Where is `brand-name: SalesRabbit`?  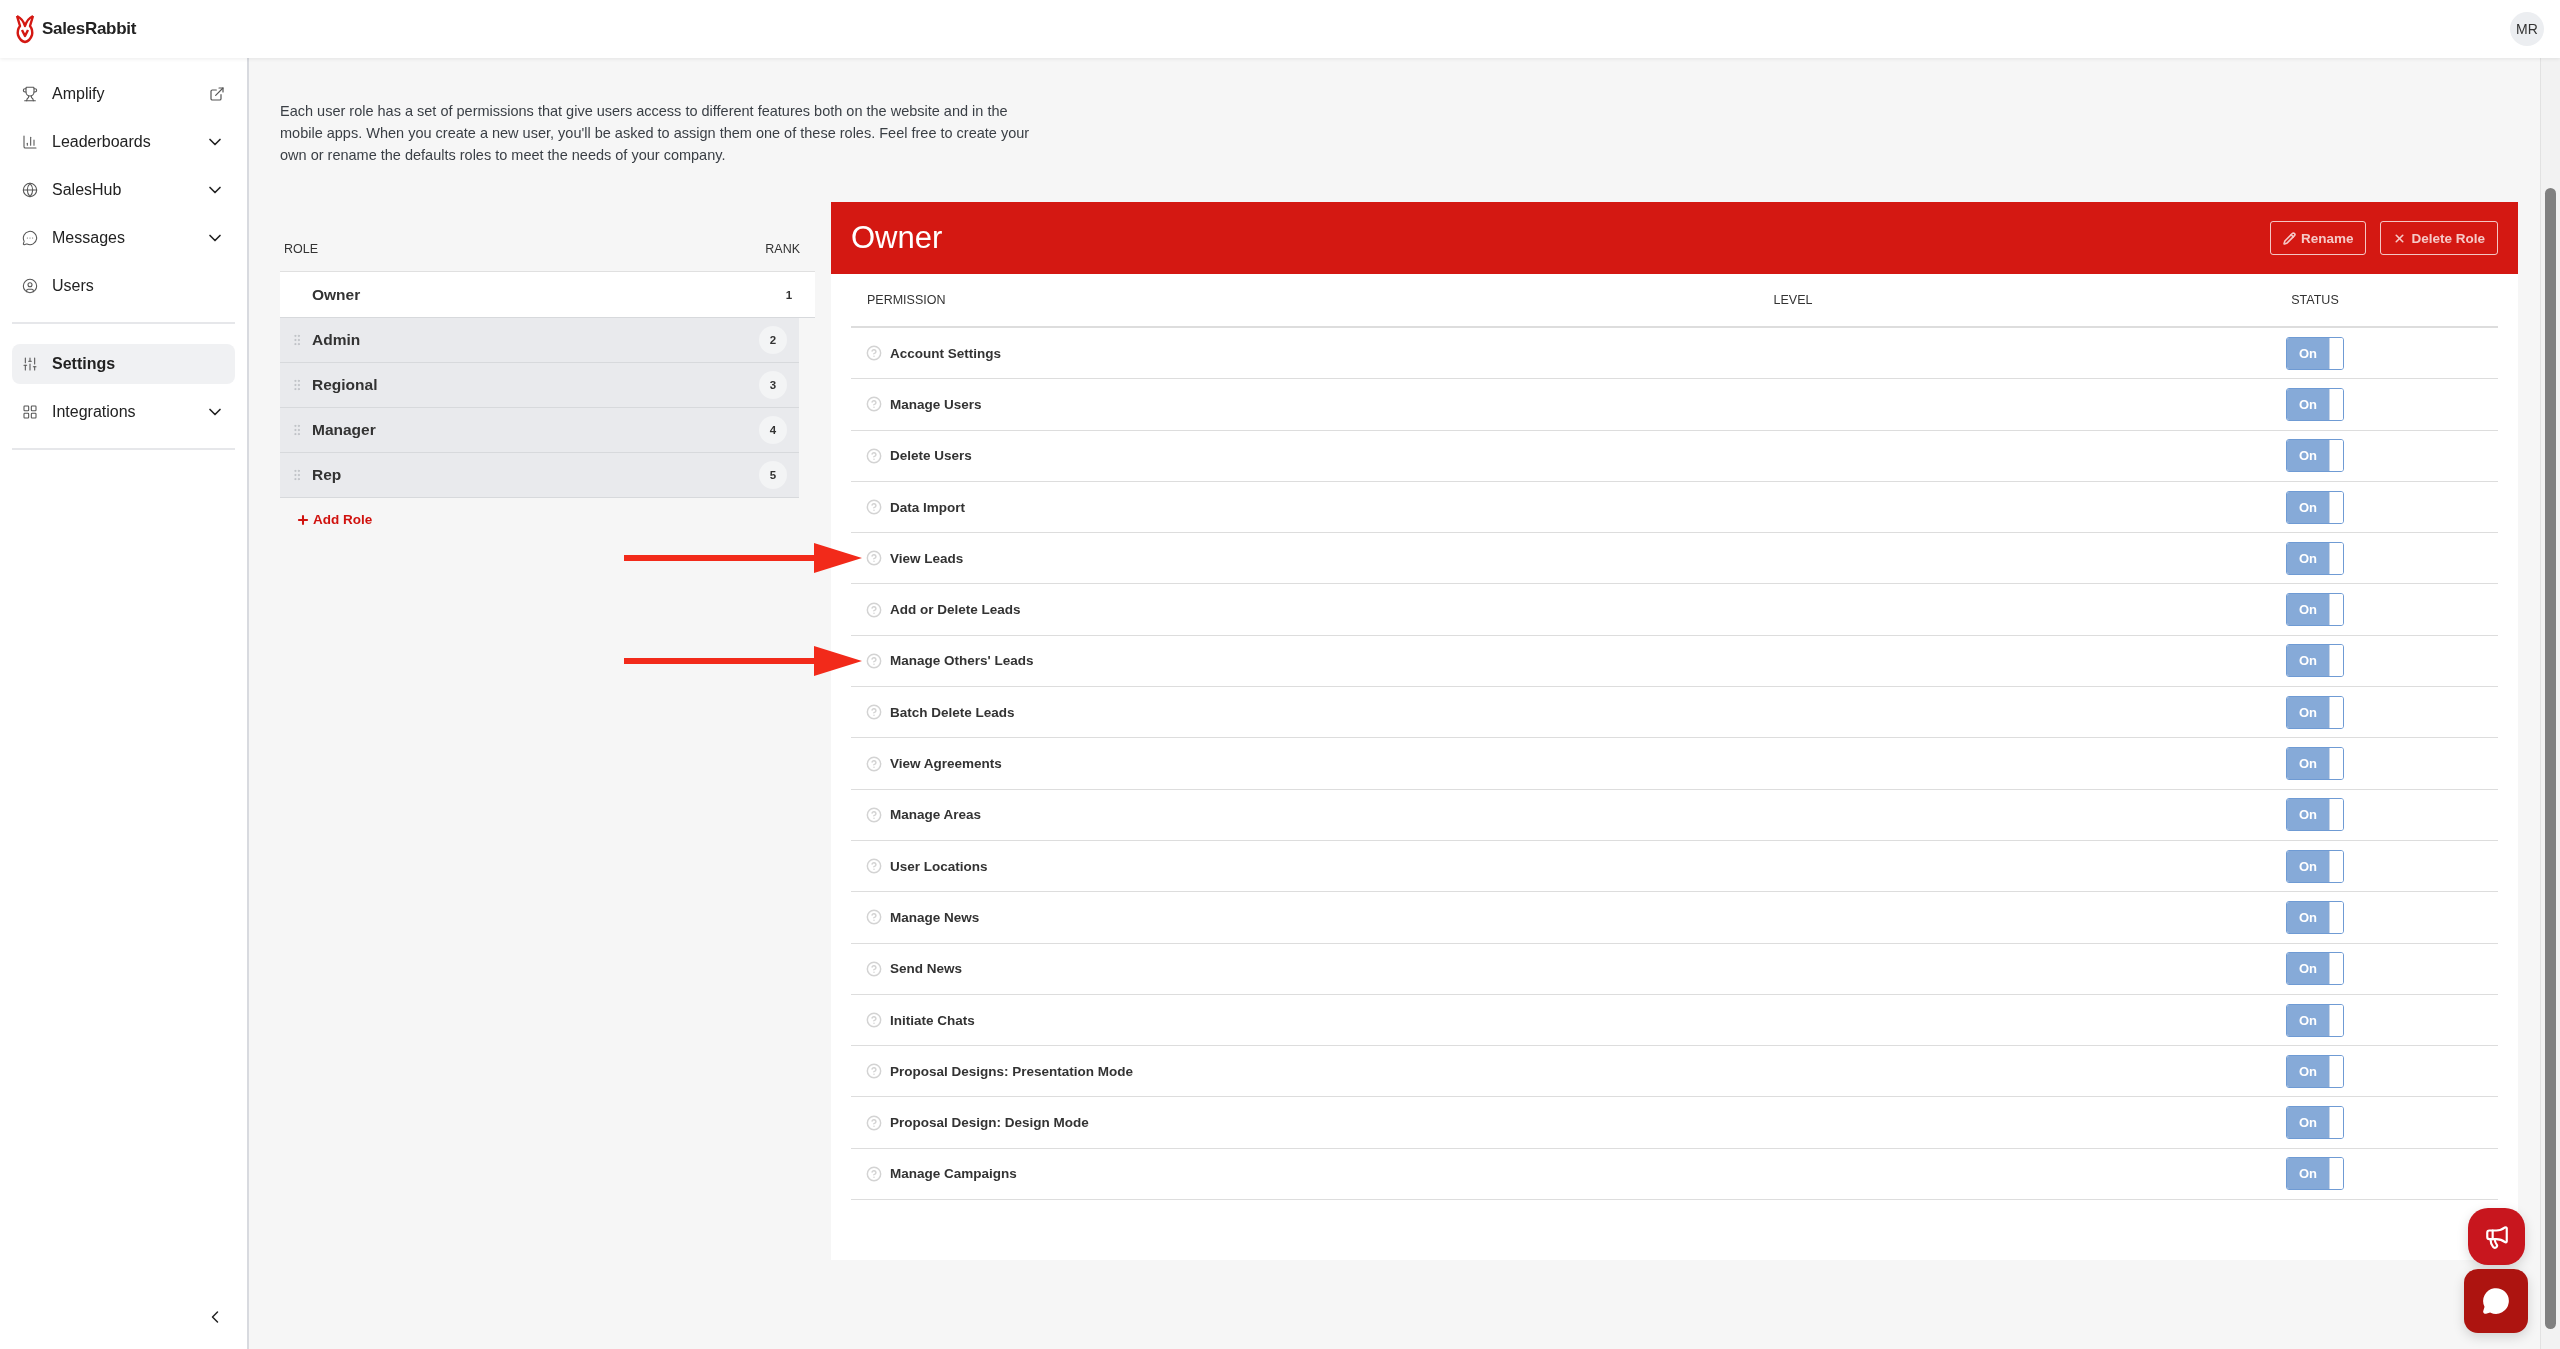 brand-name: SalesRabbit is located at coordinates (89, 29).